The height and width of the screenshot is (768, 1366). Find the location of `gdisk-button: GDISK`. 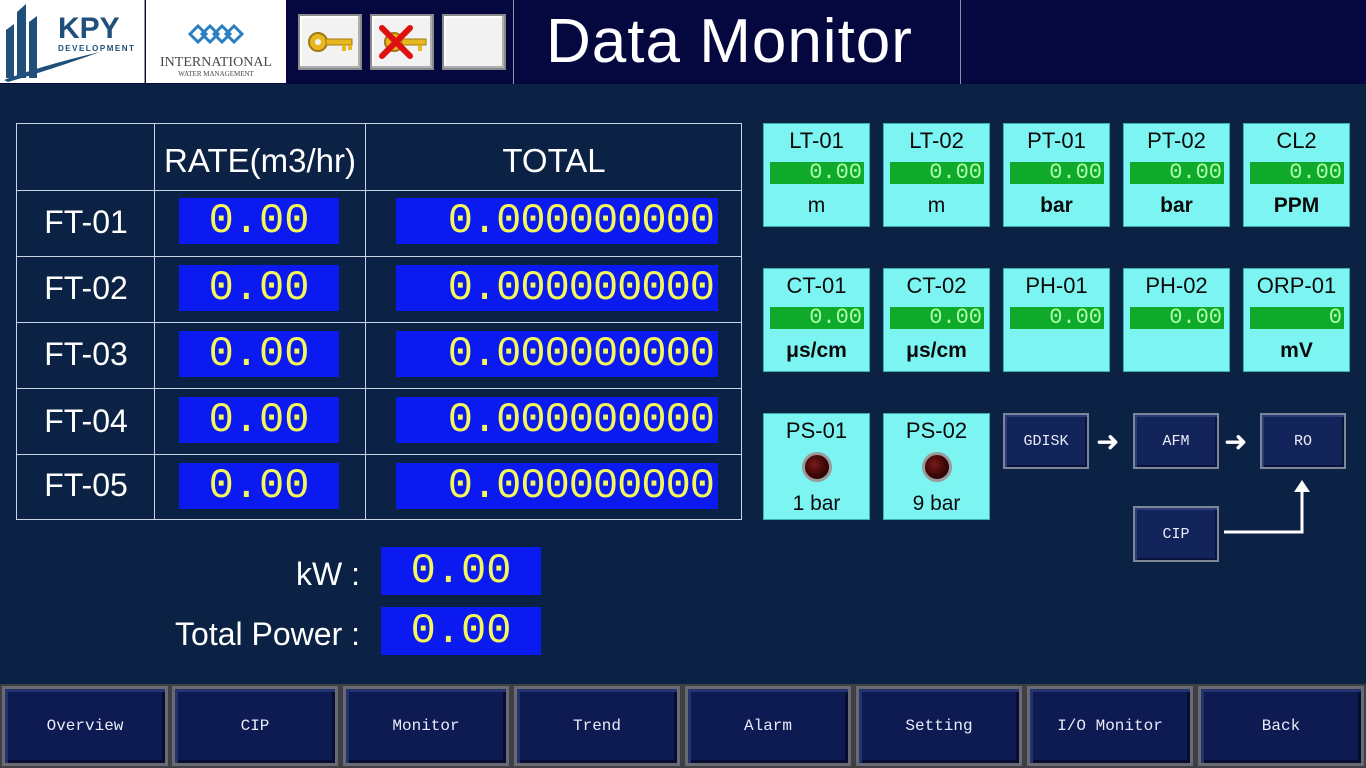

gdisk-button: GDISK is located at coordinates (1046, 441).